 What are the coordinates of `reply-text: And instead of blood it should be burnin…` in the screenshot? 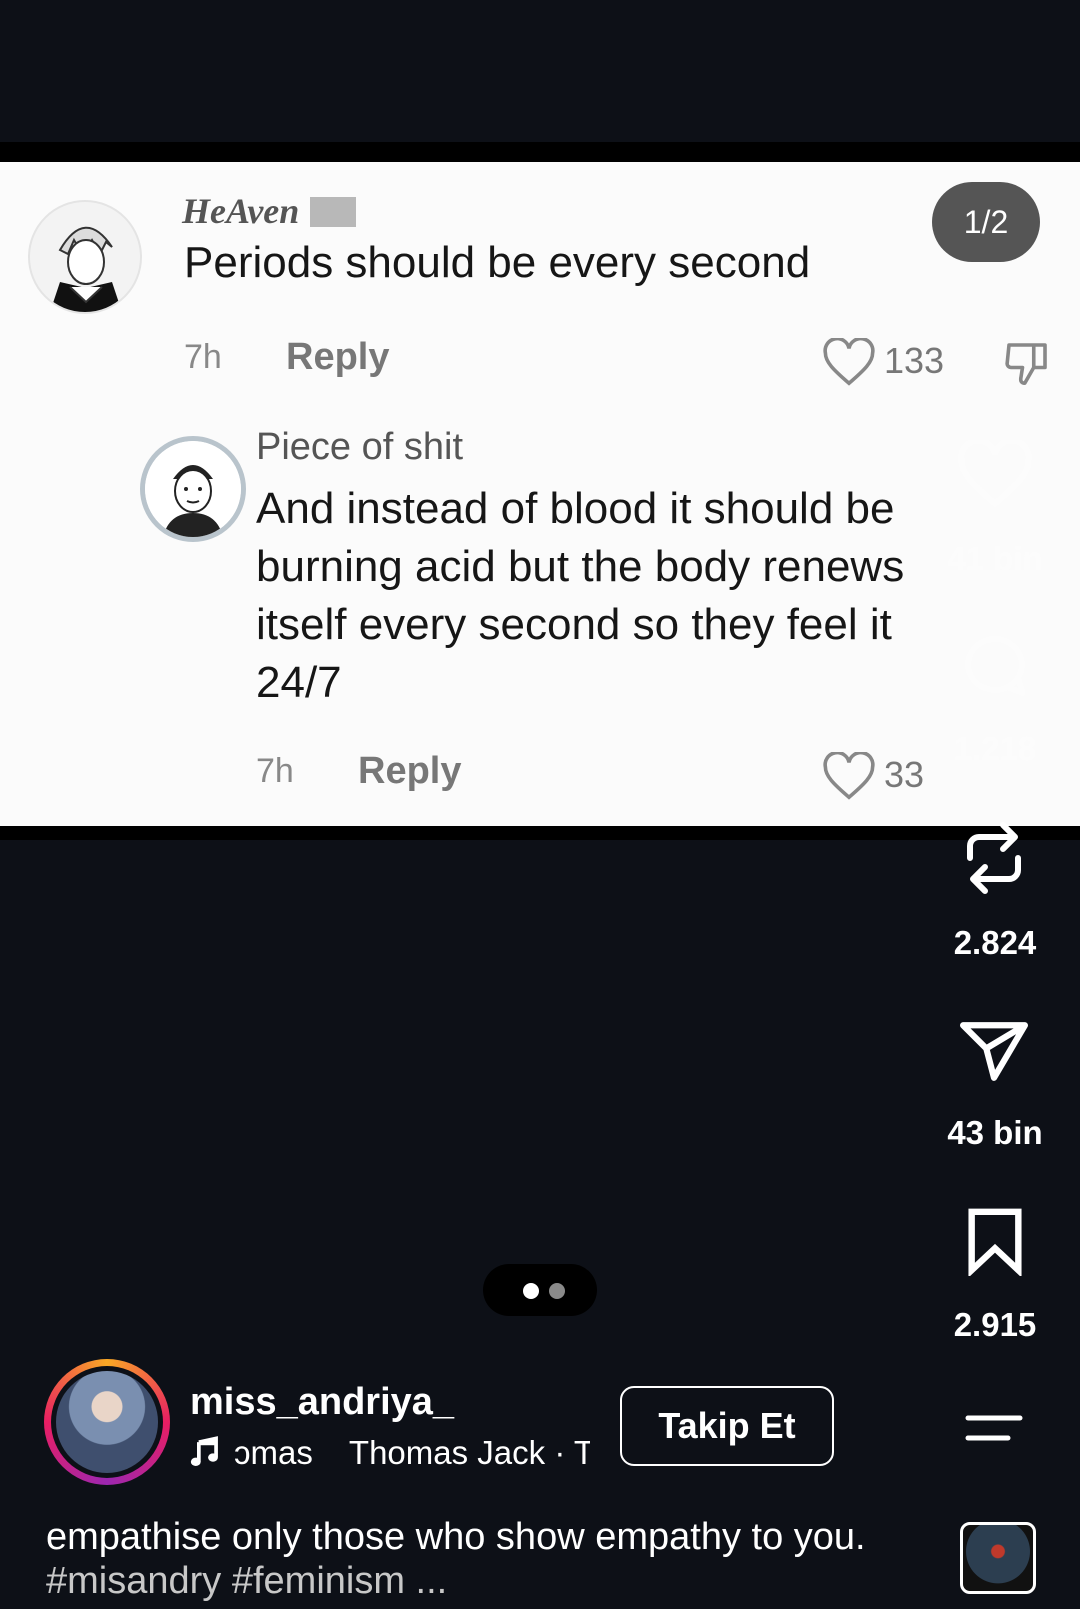 It's located at (580, 595).